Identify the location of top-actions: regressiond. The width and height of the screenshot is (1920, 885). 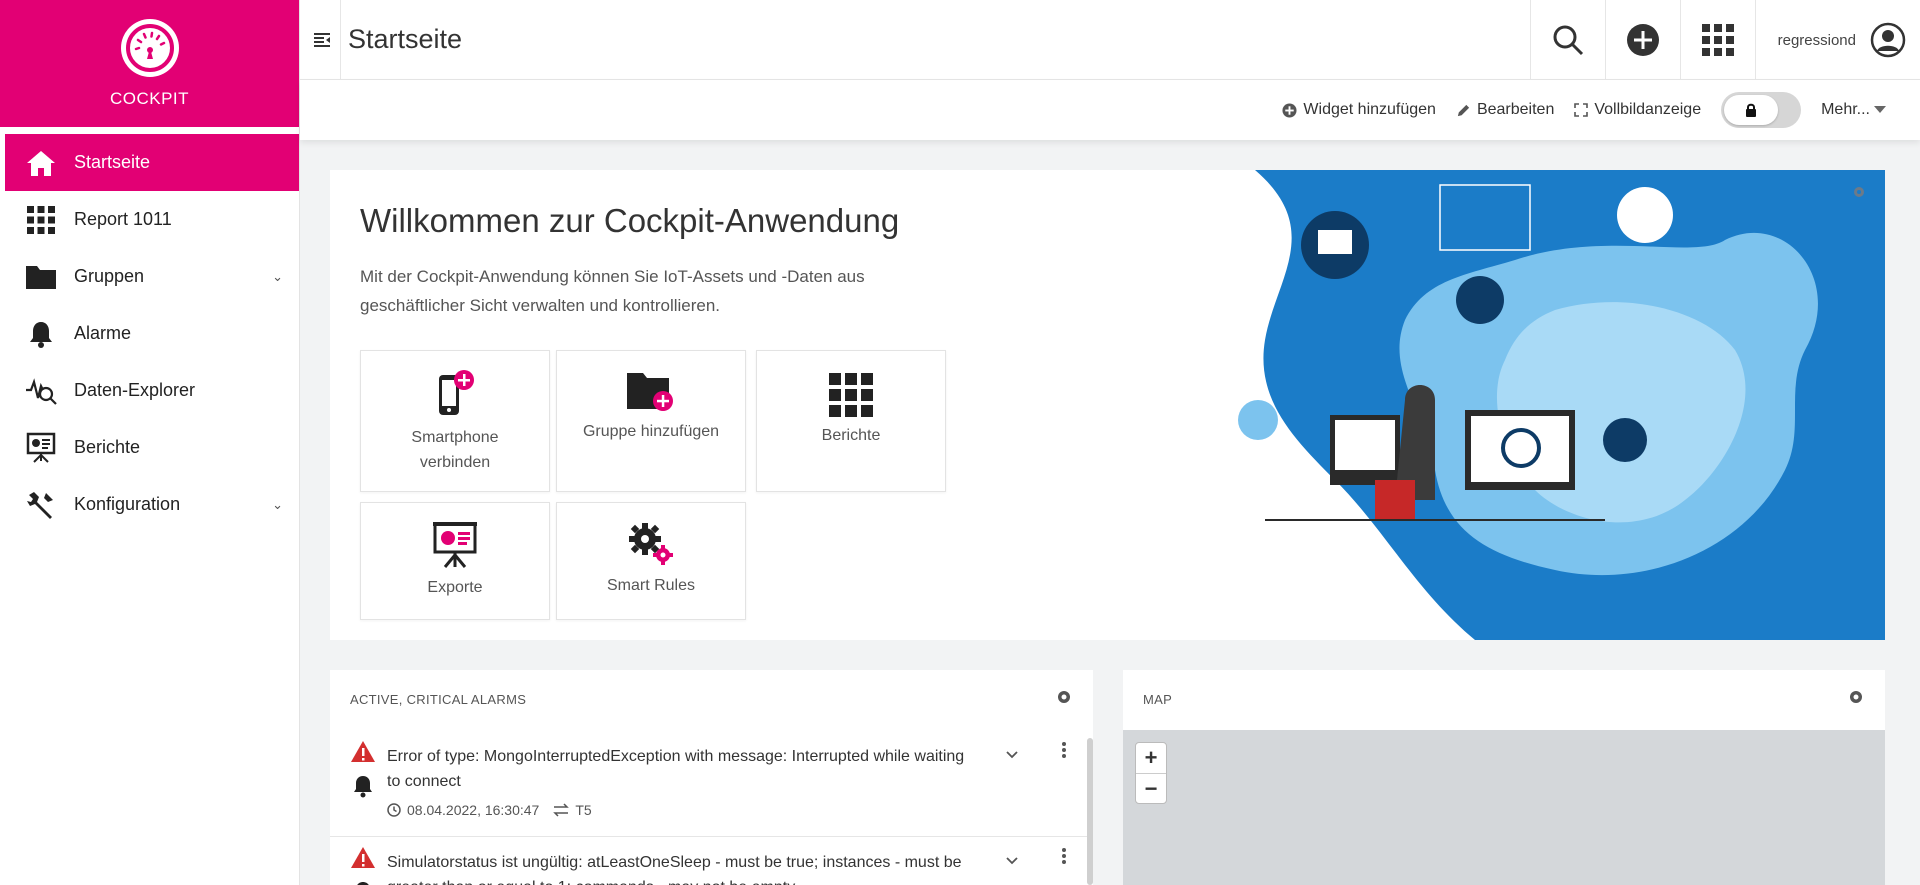
(1725, 40).